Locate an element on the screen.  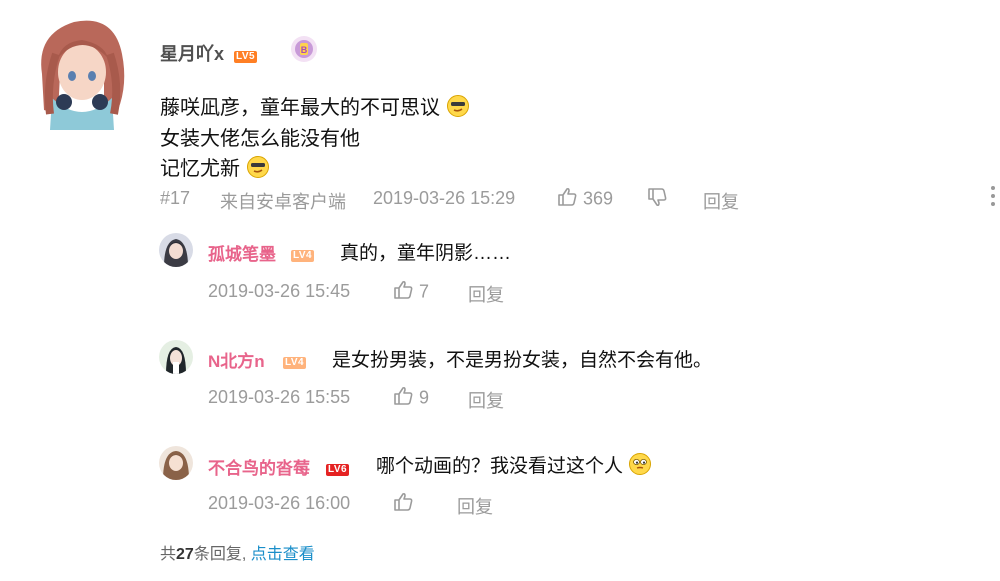
level-badge: LV6 is located at coordinates (338, 468).